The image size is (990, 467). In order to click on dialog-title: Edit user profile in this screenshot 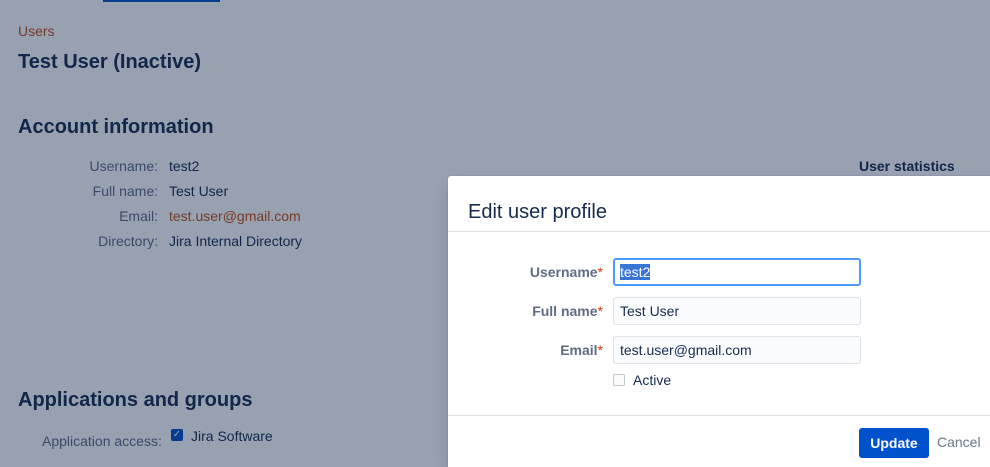, I will do `click(537, 212)`.